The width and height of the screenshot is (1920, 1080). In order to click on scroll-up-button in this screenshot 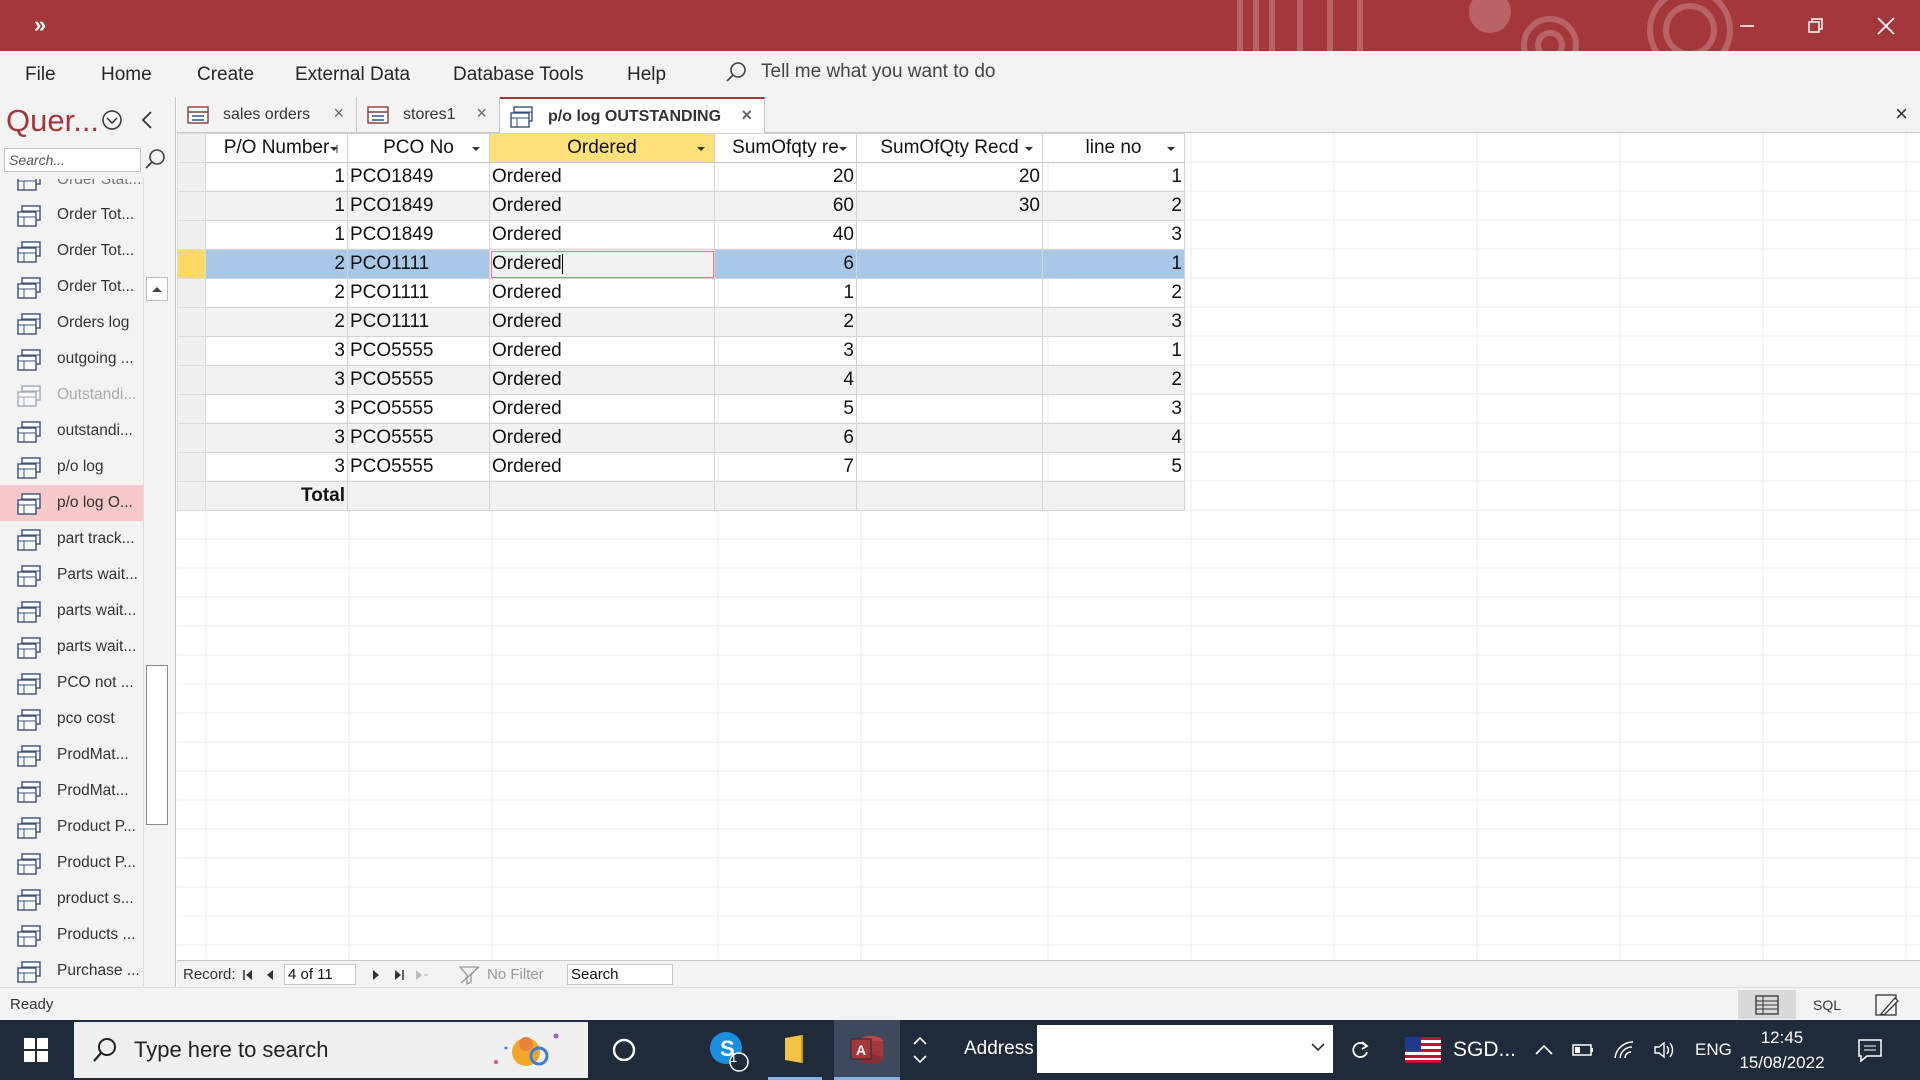, I will do `click(157, 289)`.